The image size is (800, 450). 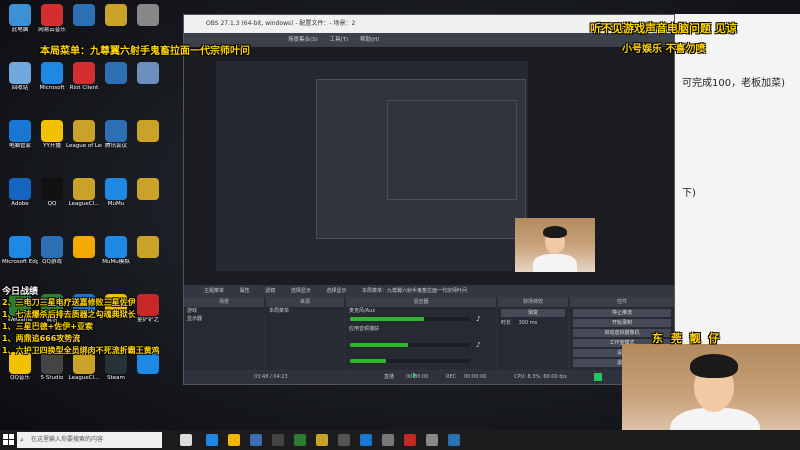 I want to click on desktop-shortcut: 网易云音乐, so click(x=52, y=24).